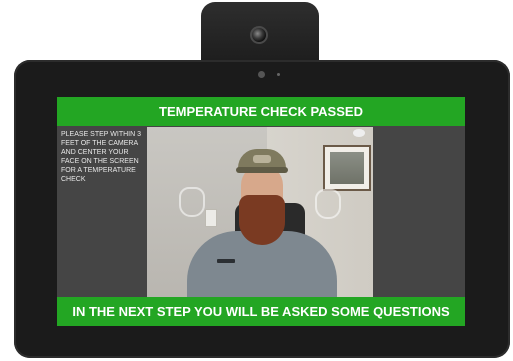 The height and width of the screenshot is (361, 513). I want to click on front-camera-icon, so click(261, 74).